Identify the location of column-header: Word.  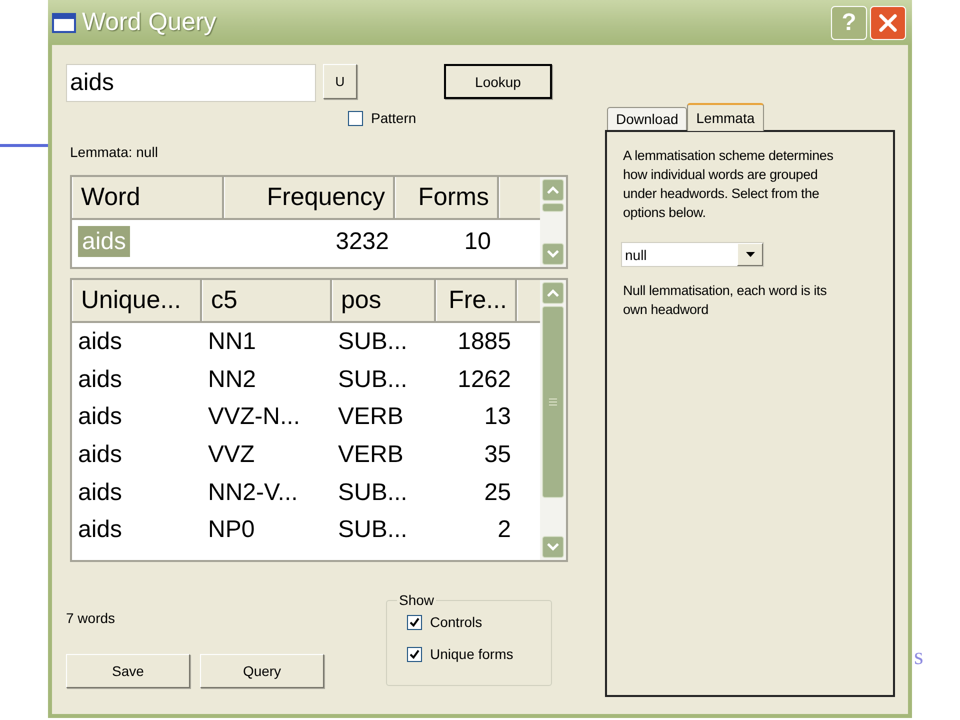
(148, 197).